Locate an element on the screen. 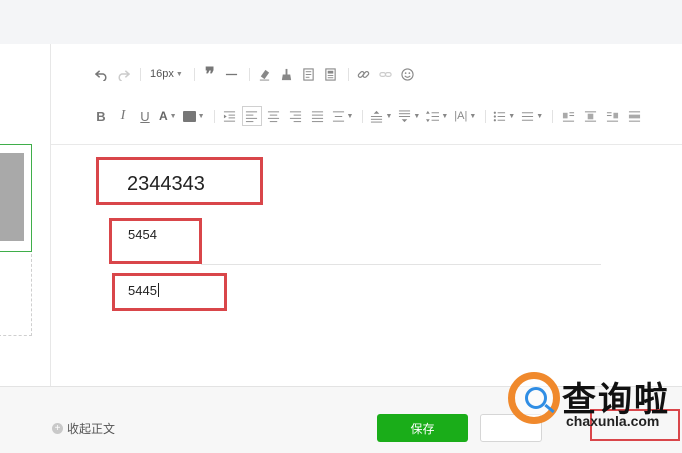 The width and height of the screenshot is (682, 453). font-size-select: 16px ▼ is located at coordinates (166, 74).